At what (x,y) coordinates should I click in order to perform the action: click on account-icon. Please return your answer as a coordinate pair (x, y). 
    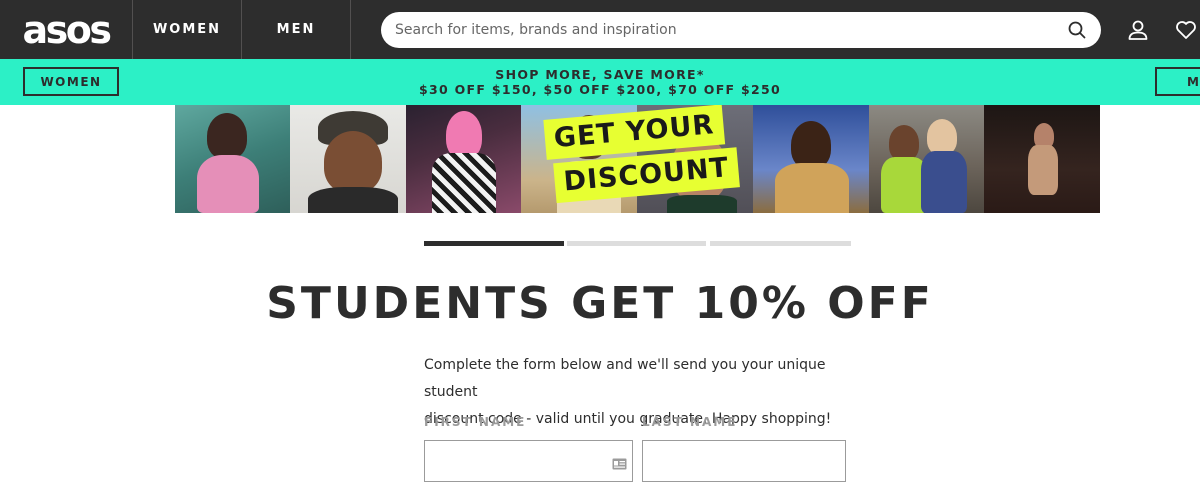
    Looking at the image, I should click on (1138, 30).